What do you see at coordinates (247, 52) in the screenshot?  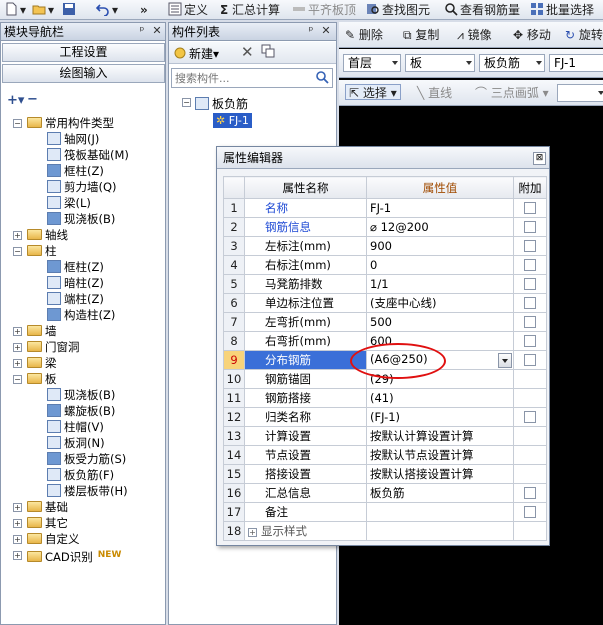 I see `delete-x-icon: ✕` at bounding box center [247, 52].